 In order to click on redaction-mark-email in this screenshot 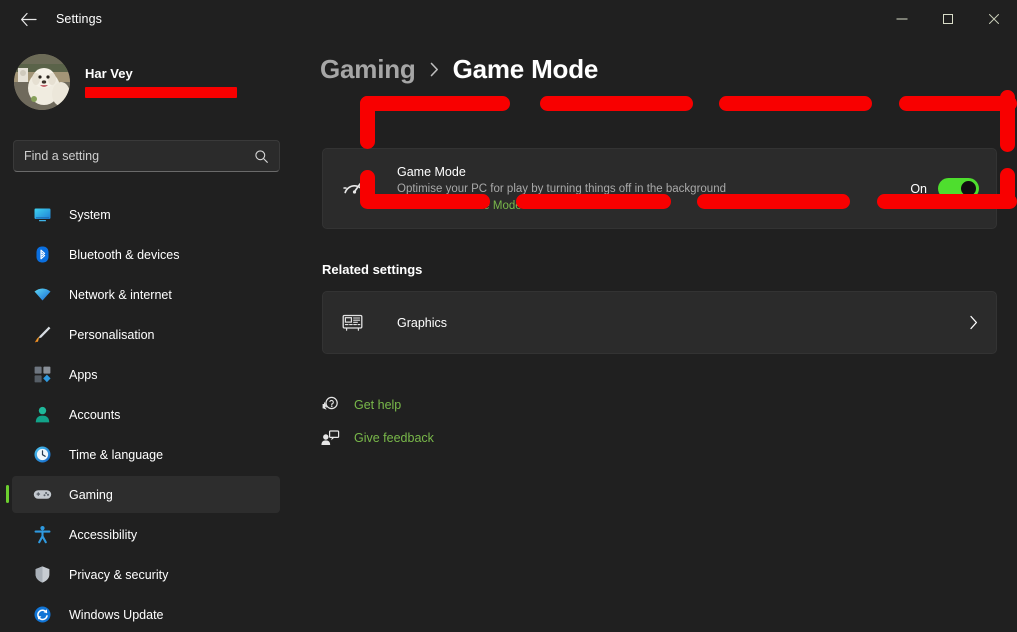, I will do `click(161, 92)`.